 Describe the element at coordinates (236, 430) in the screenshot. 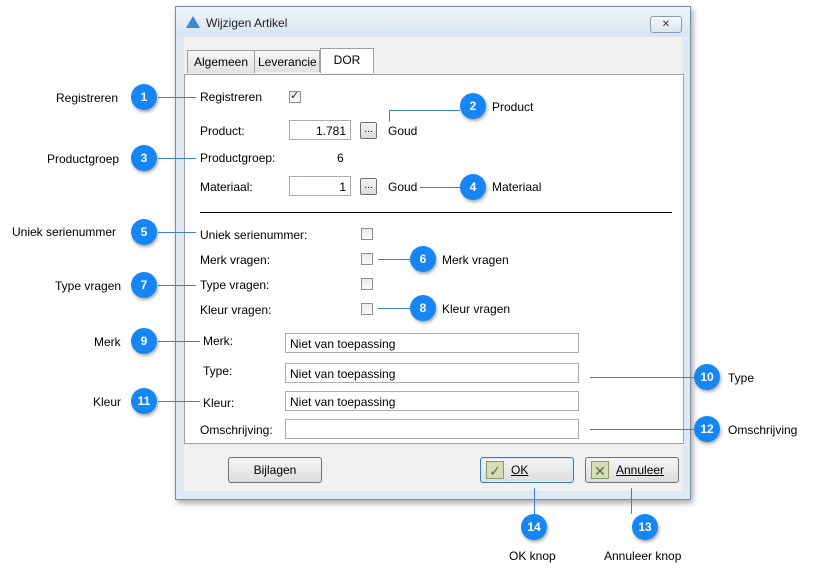

I see `omschrijving-label: Omschrijving:` at that location.